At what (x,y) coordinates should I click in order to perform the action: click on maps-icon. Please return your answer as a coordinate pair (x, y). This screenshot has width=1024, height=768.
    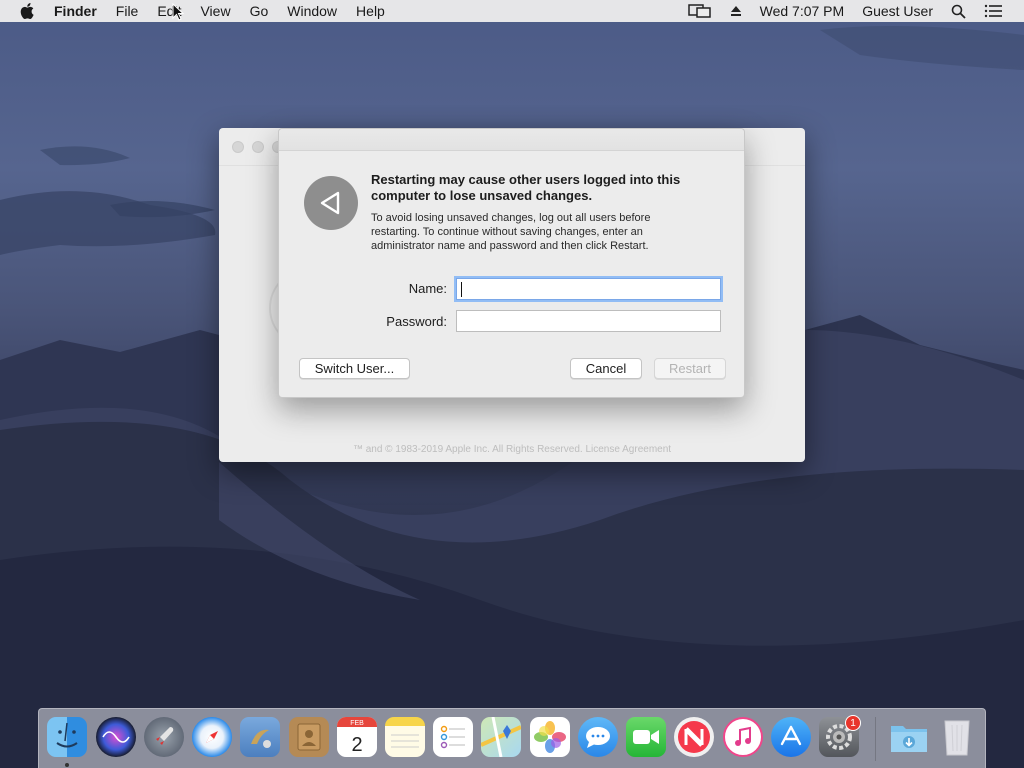
    Looking at the image, I should click on (501, 737).